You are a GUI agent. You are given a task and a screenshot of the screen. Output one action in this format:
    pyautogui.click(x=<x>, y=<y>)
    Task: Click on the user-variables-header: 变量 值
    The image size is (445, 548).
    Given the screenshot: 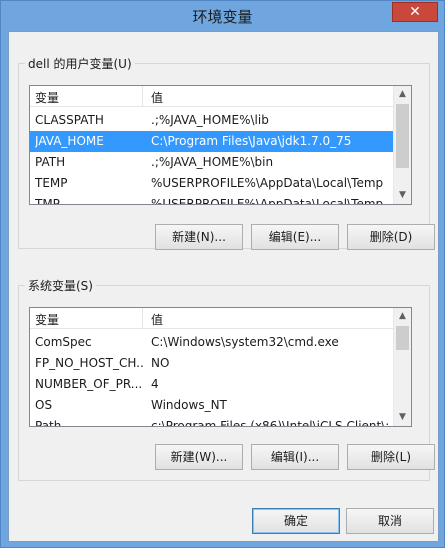 What is the action you would take?
    pyautogui.click(x=212, y=96)
    